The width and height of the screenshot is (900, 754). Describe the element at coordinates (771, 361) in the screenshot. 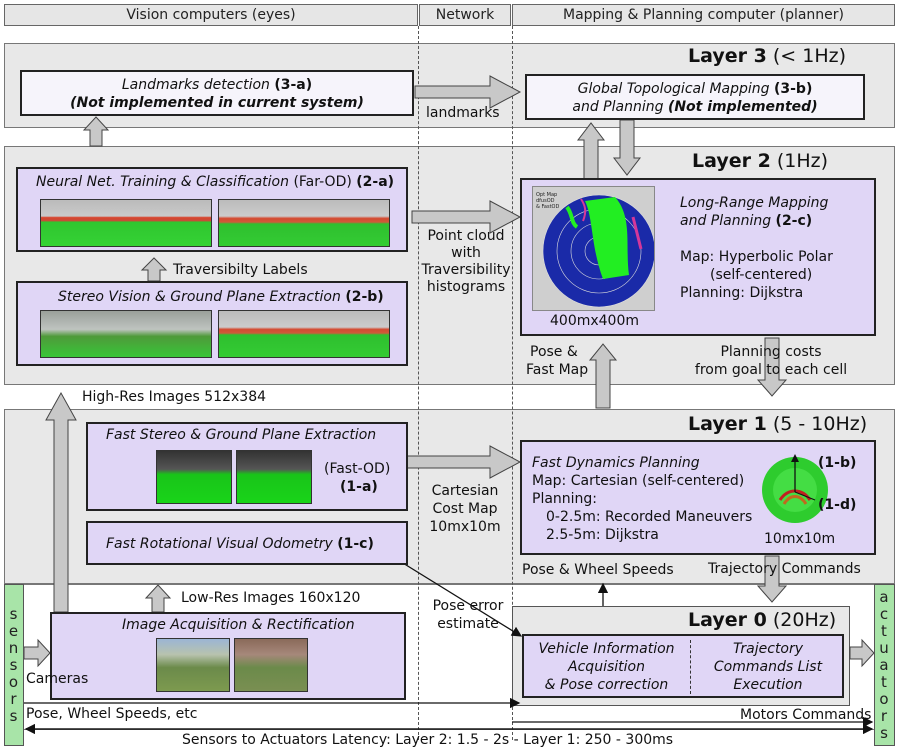

I see `planning-costs-label: Planning costs from goal to each cell` at that location.